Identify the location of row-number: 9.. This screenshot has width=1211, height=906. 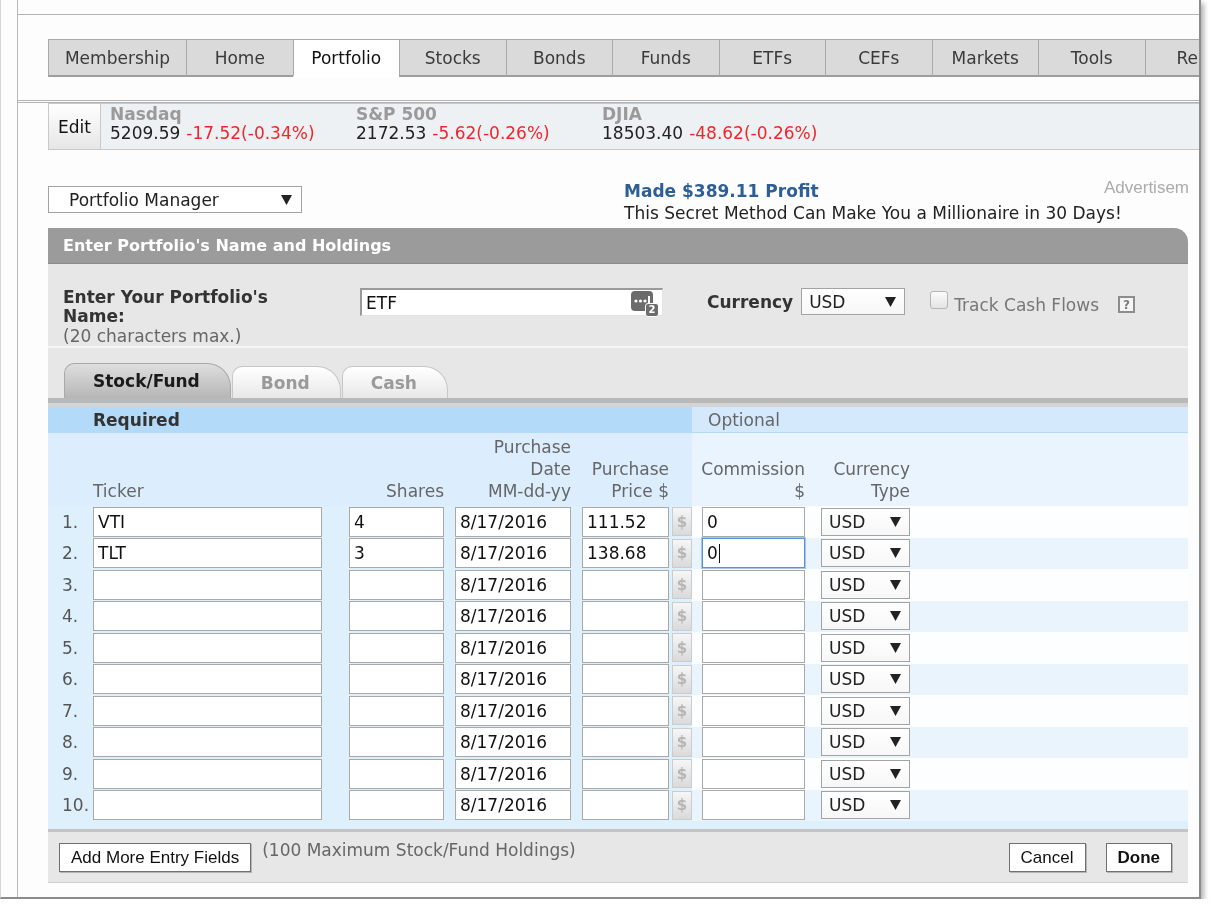
(70, 773).